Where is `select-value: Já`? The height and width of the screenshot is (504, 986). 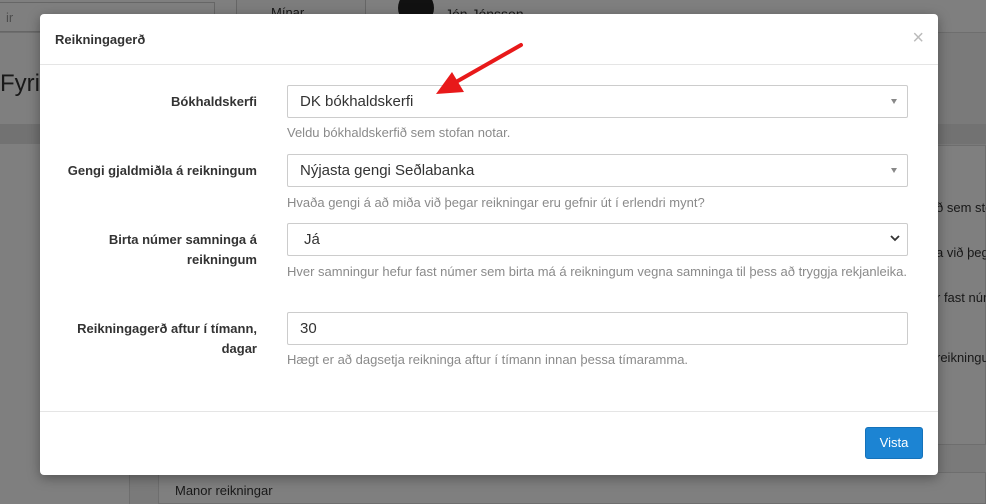
select-value: Já is located at coordinates (312, 239).